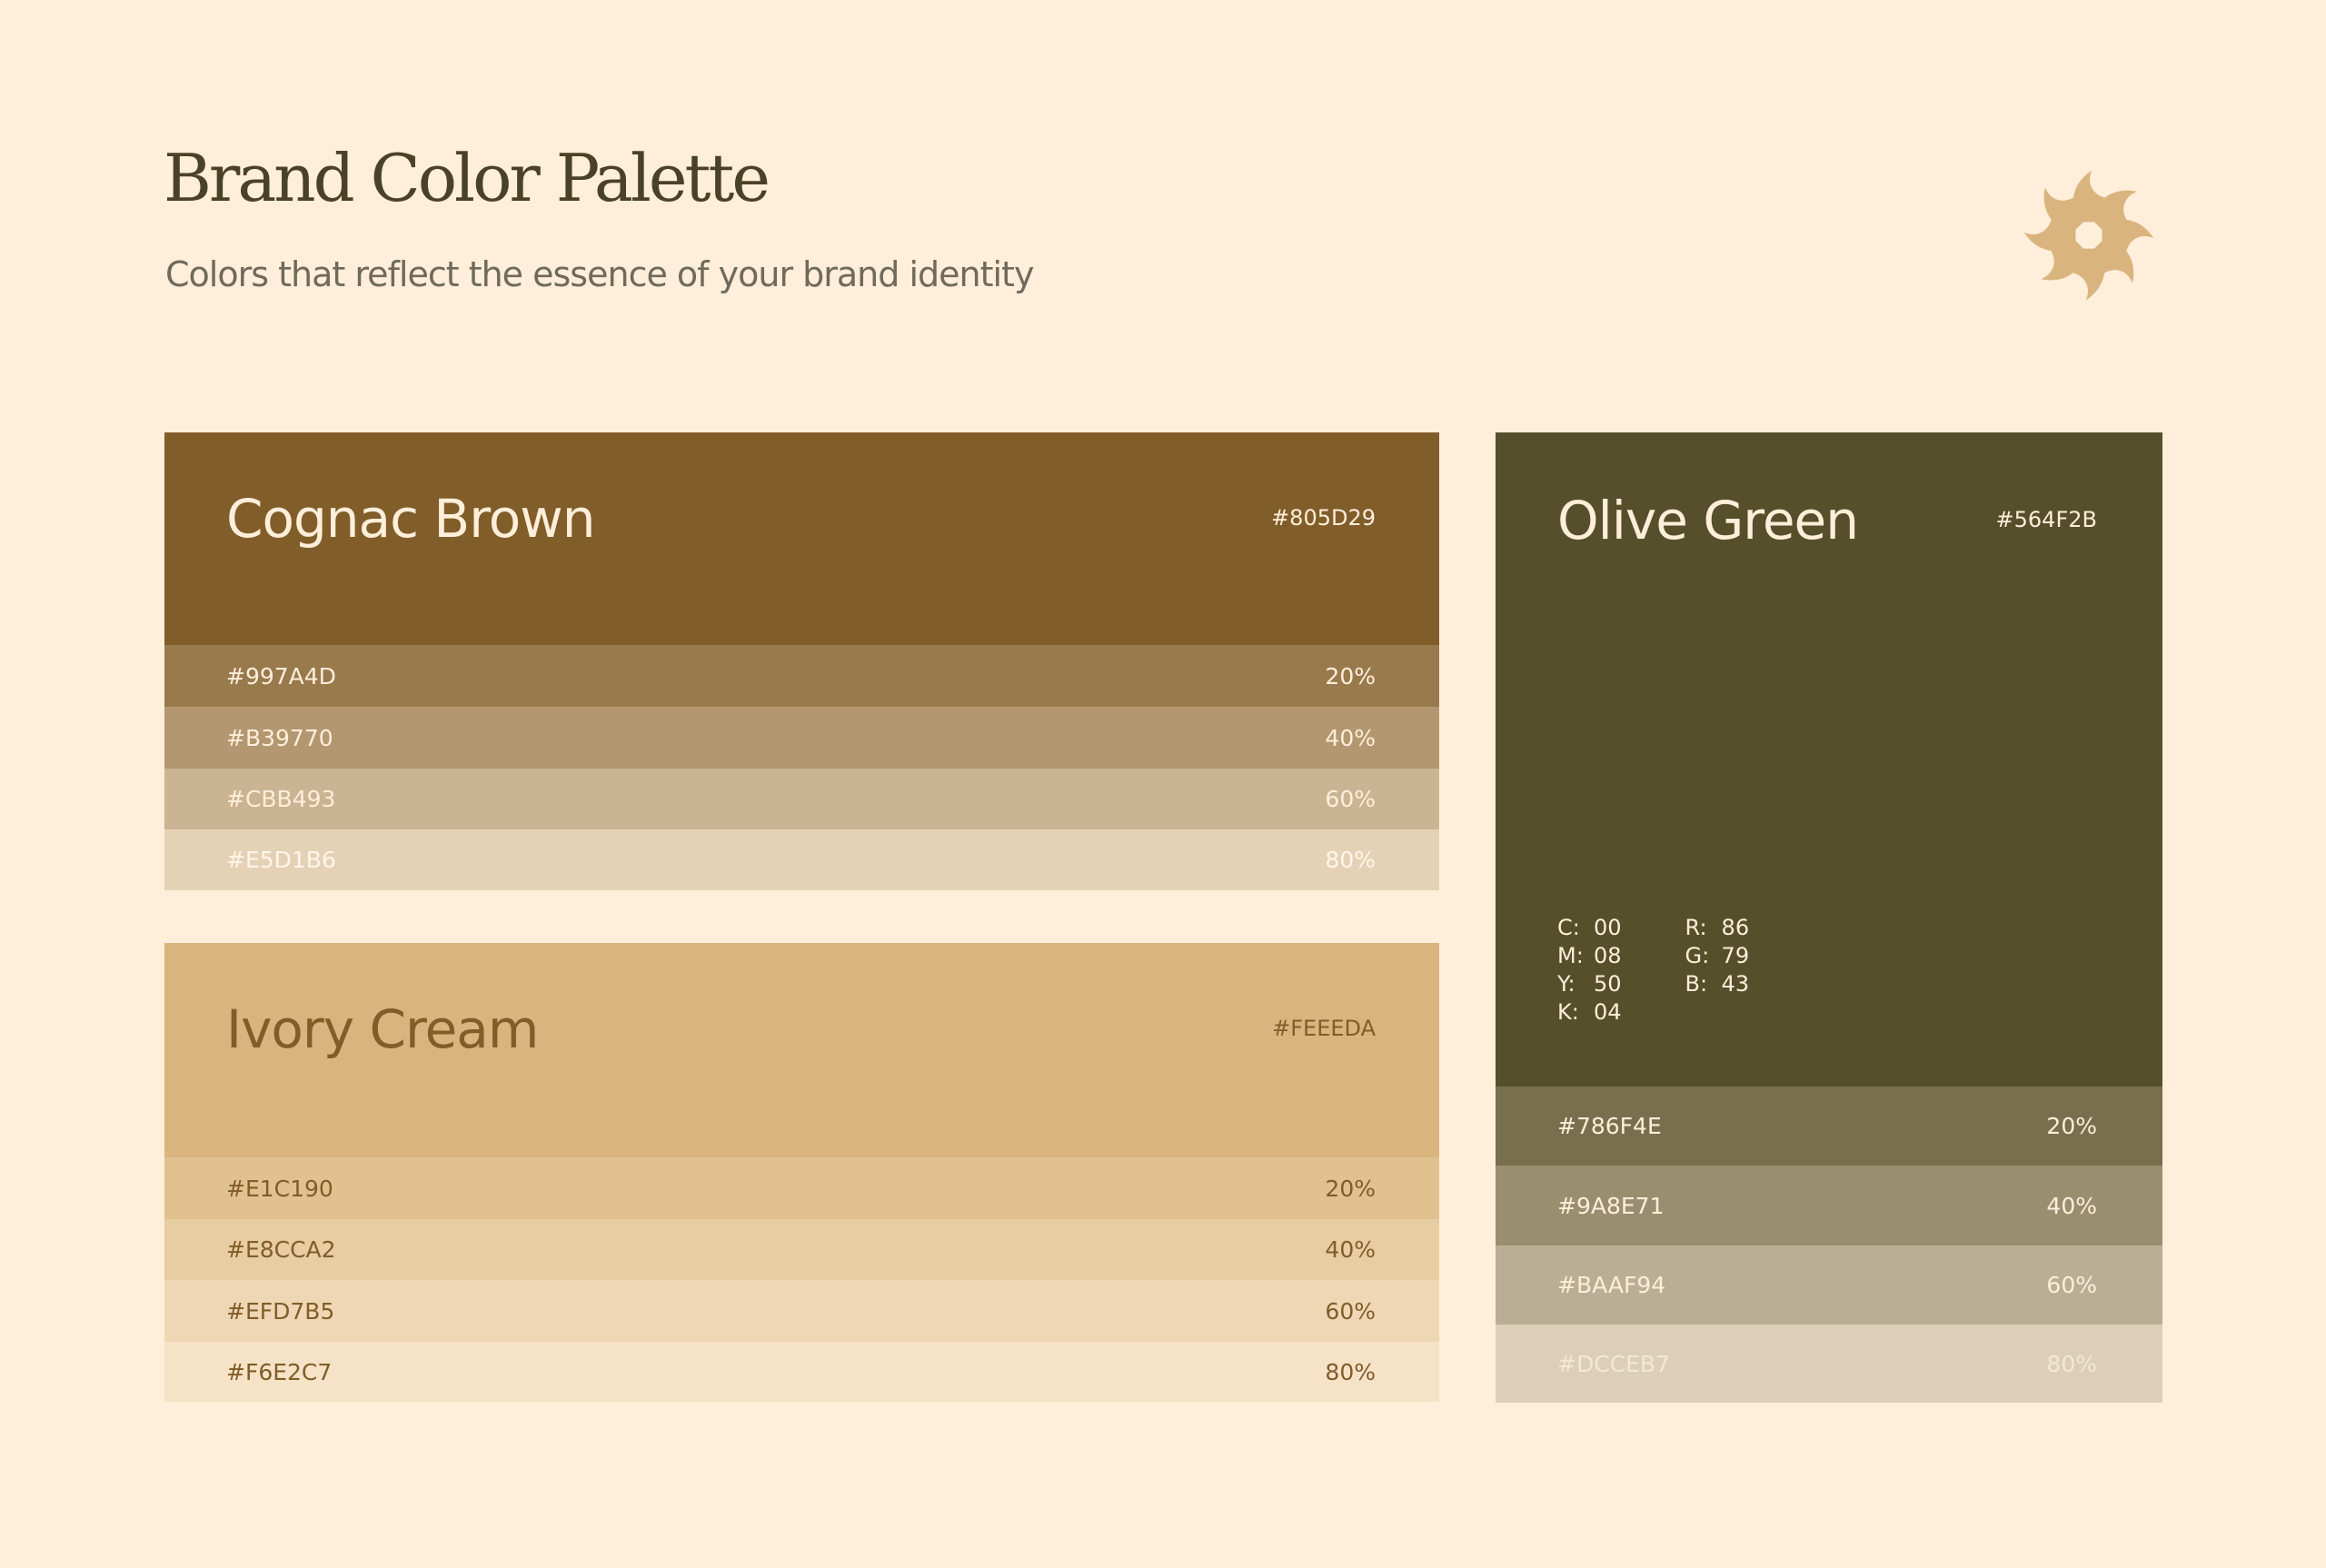 The width and height of the screenshot is (2326, 1568). Describe the element at coordinates (801, 676) in the screenshot. I see `tint-row-20: #997A4D 20%` at that location.